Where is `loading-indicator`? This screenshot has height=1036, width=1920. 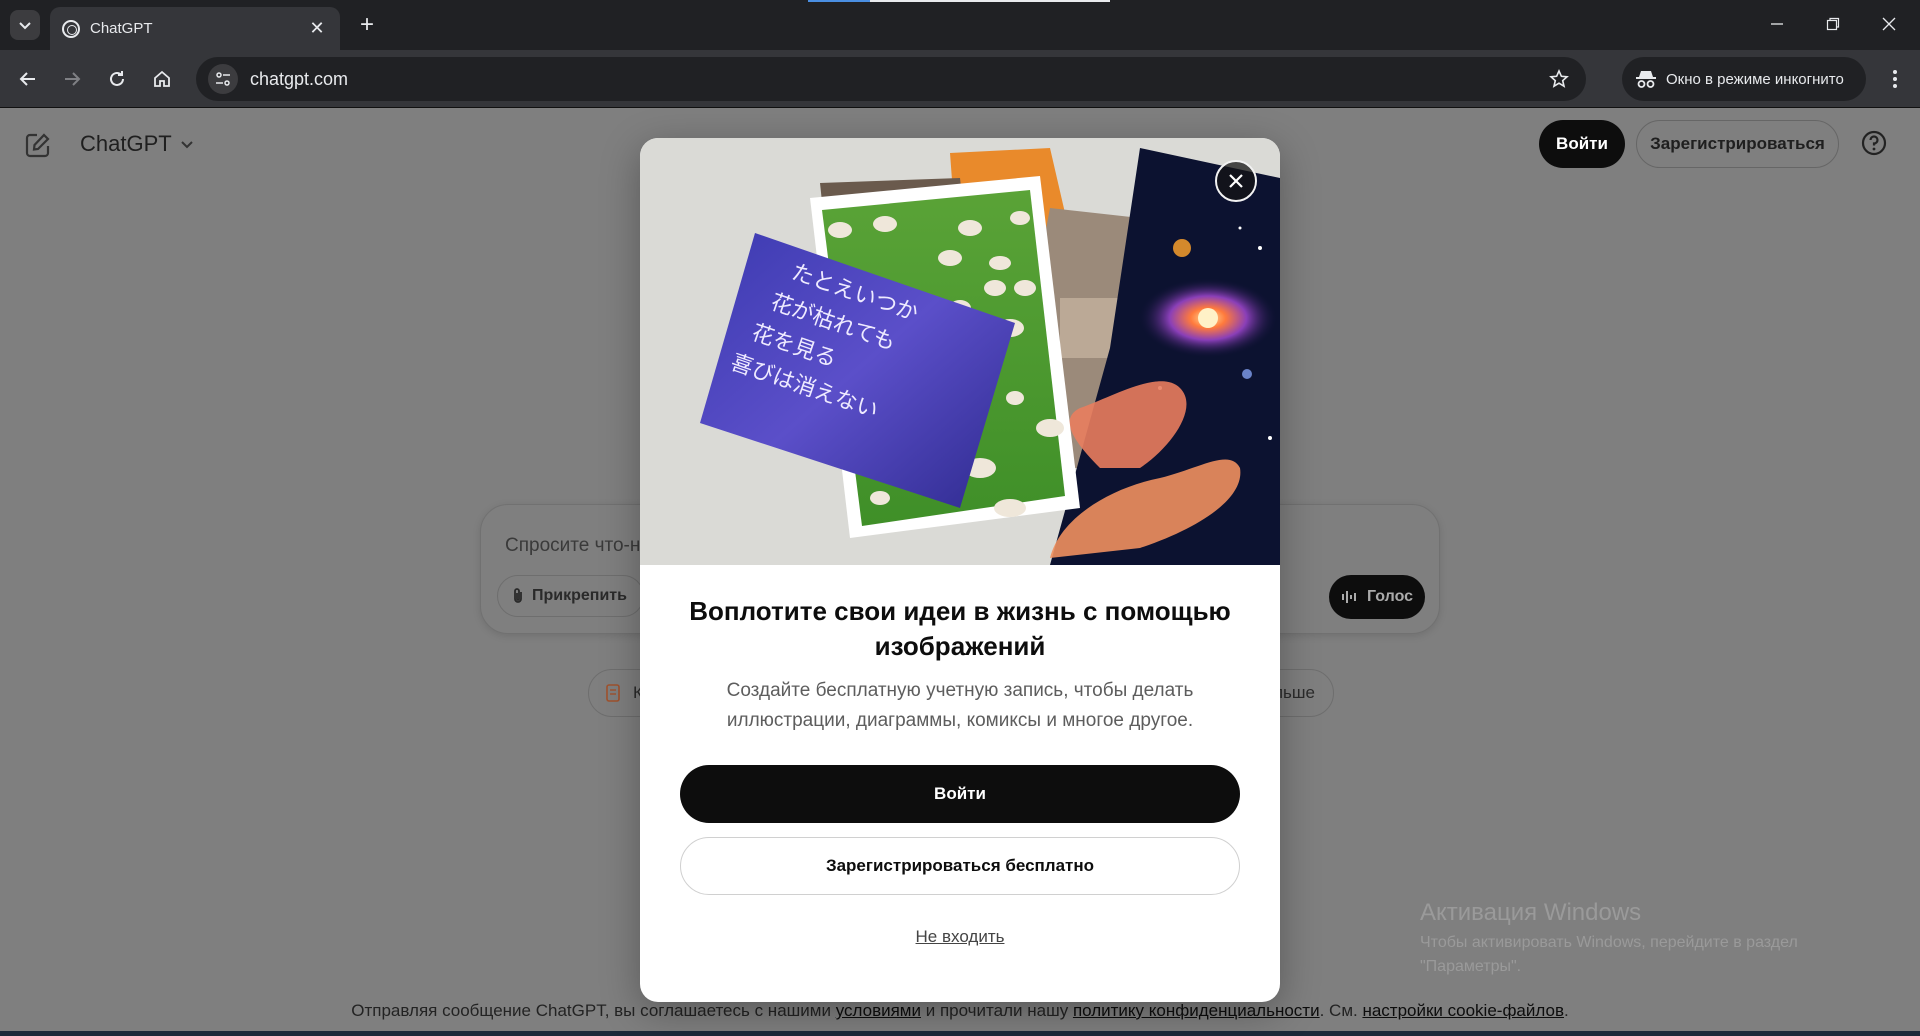
loading-indicator is located at coordinates (839, 1).